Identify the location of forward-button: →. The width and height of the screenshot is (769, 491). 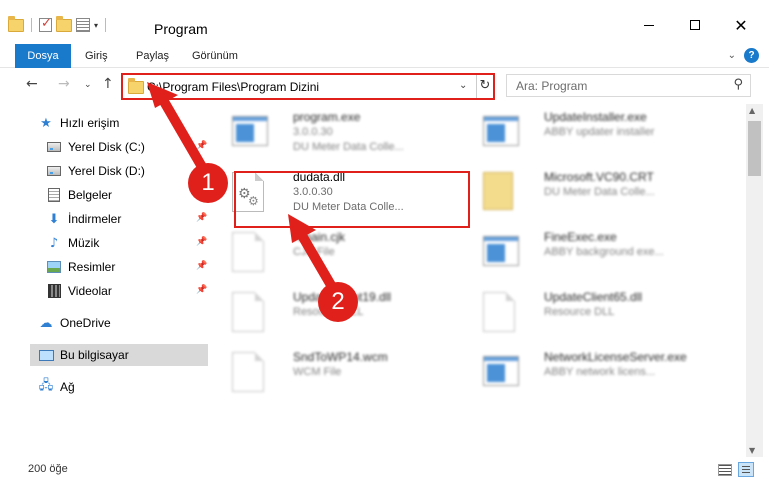
(64, 84).